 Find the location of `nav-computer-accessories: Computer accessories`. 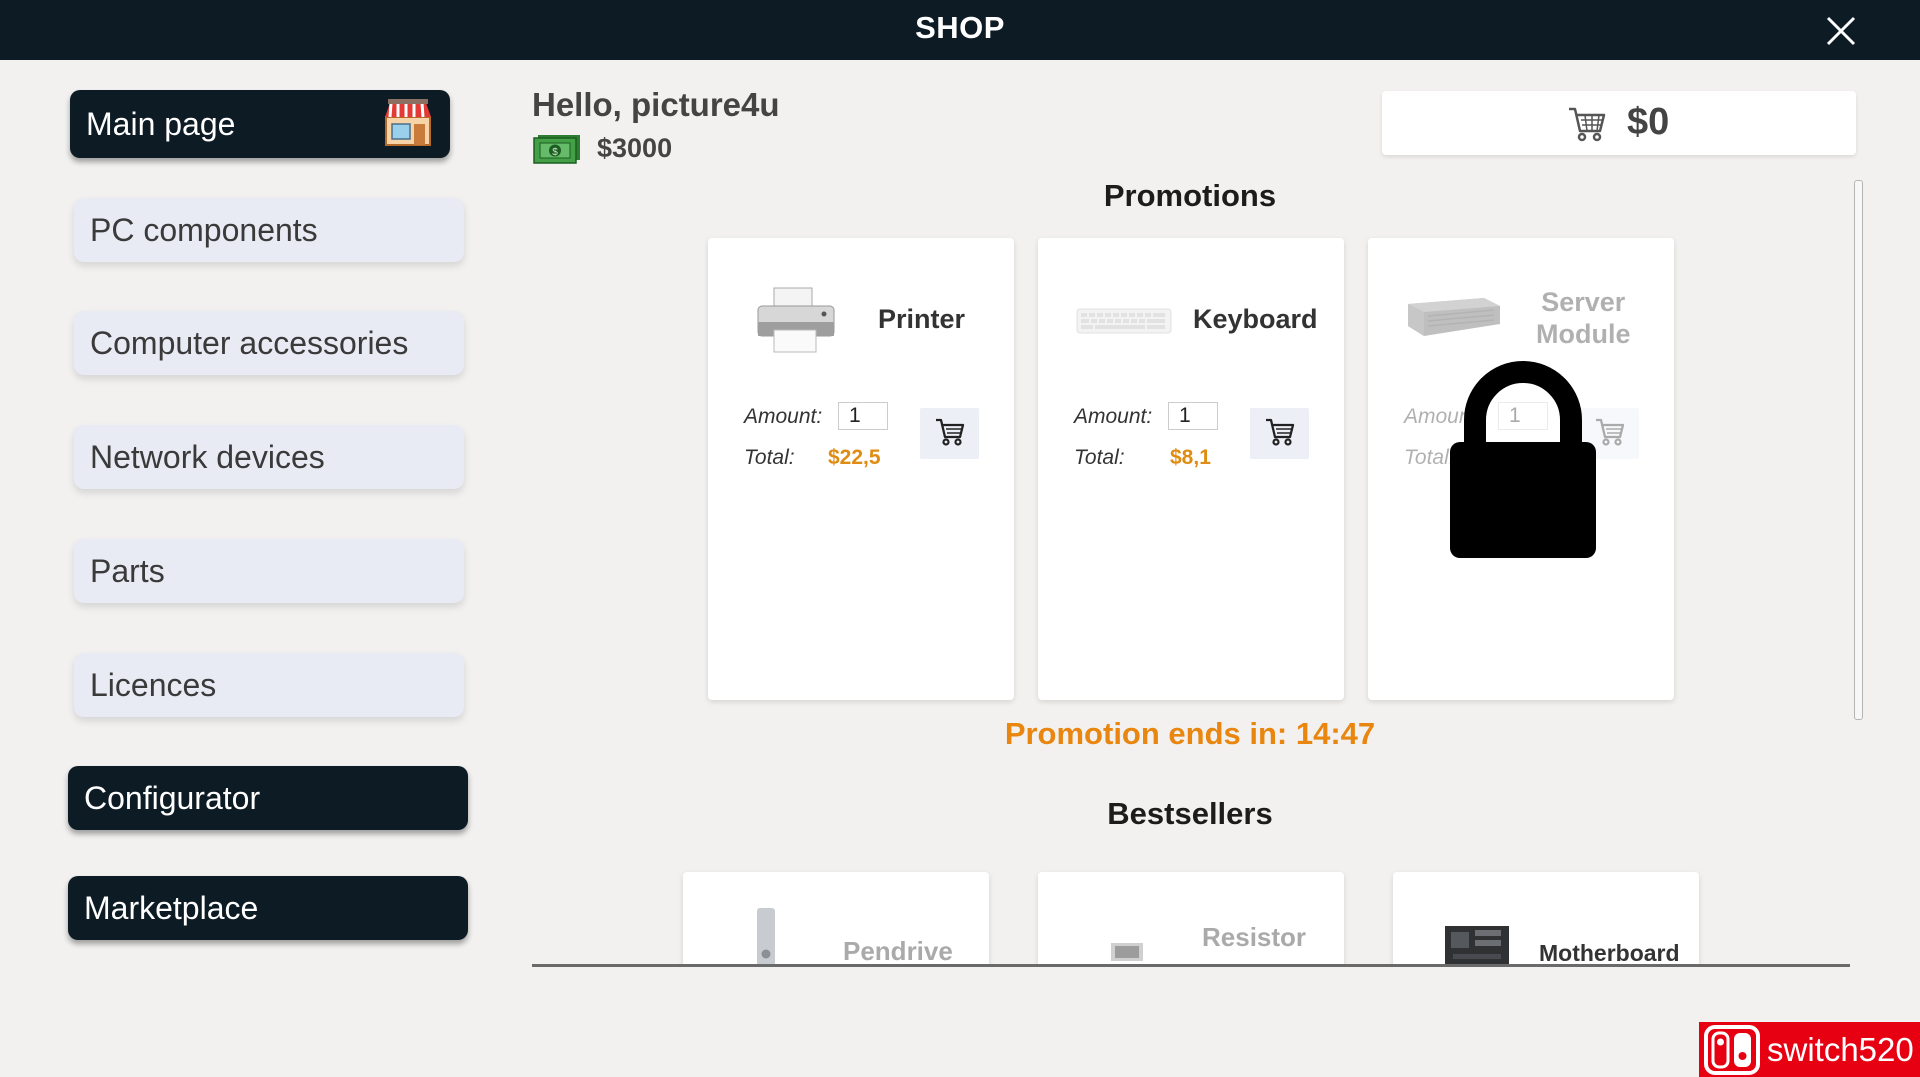

nav-computer-accessories: Computer accessories is located at coordinates (269, 343).